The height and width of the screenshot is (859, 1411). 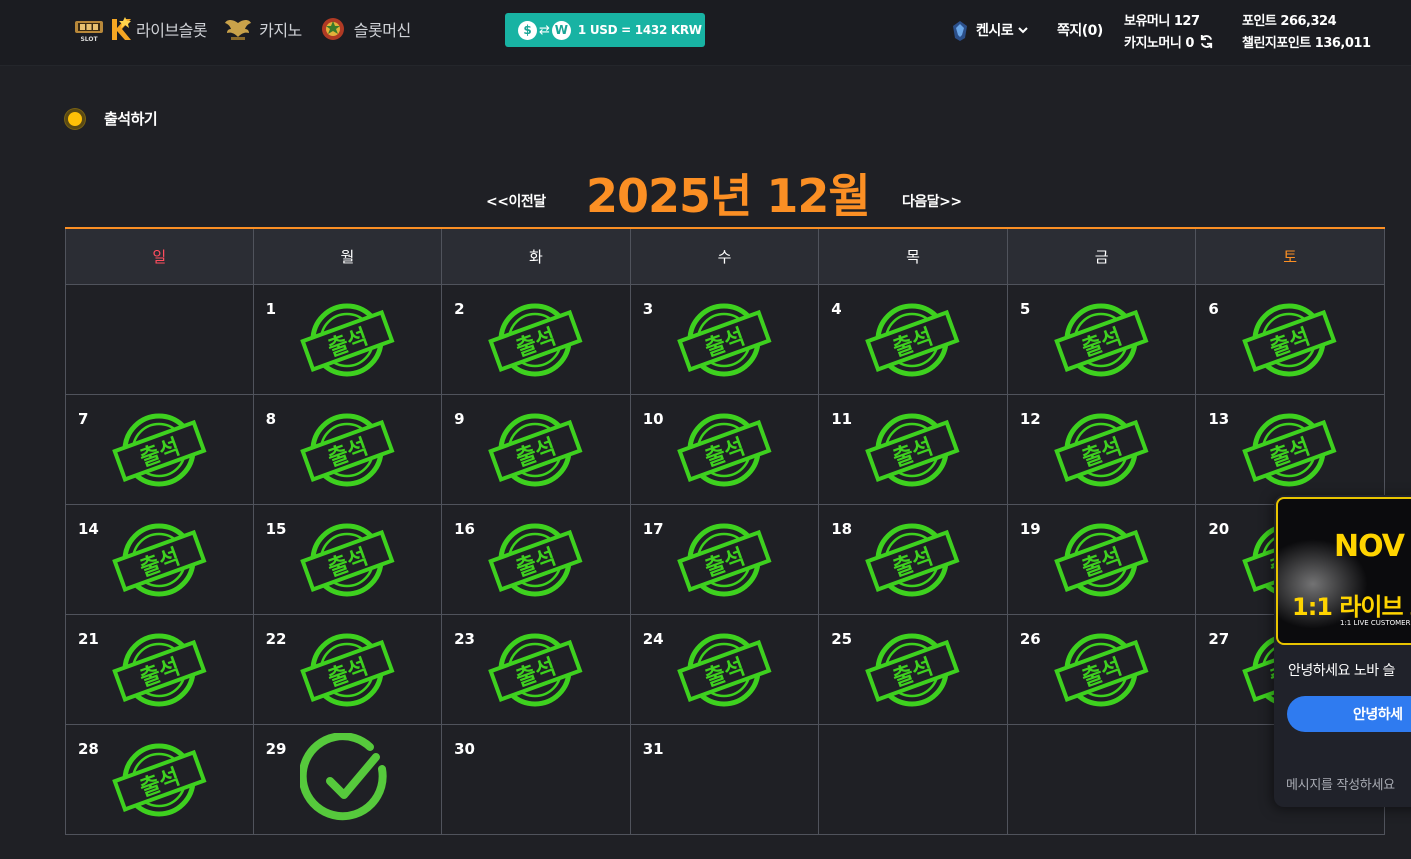 I want to click on casino-money: 카지노머니 0, so click(x=1169, y=41).